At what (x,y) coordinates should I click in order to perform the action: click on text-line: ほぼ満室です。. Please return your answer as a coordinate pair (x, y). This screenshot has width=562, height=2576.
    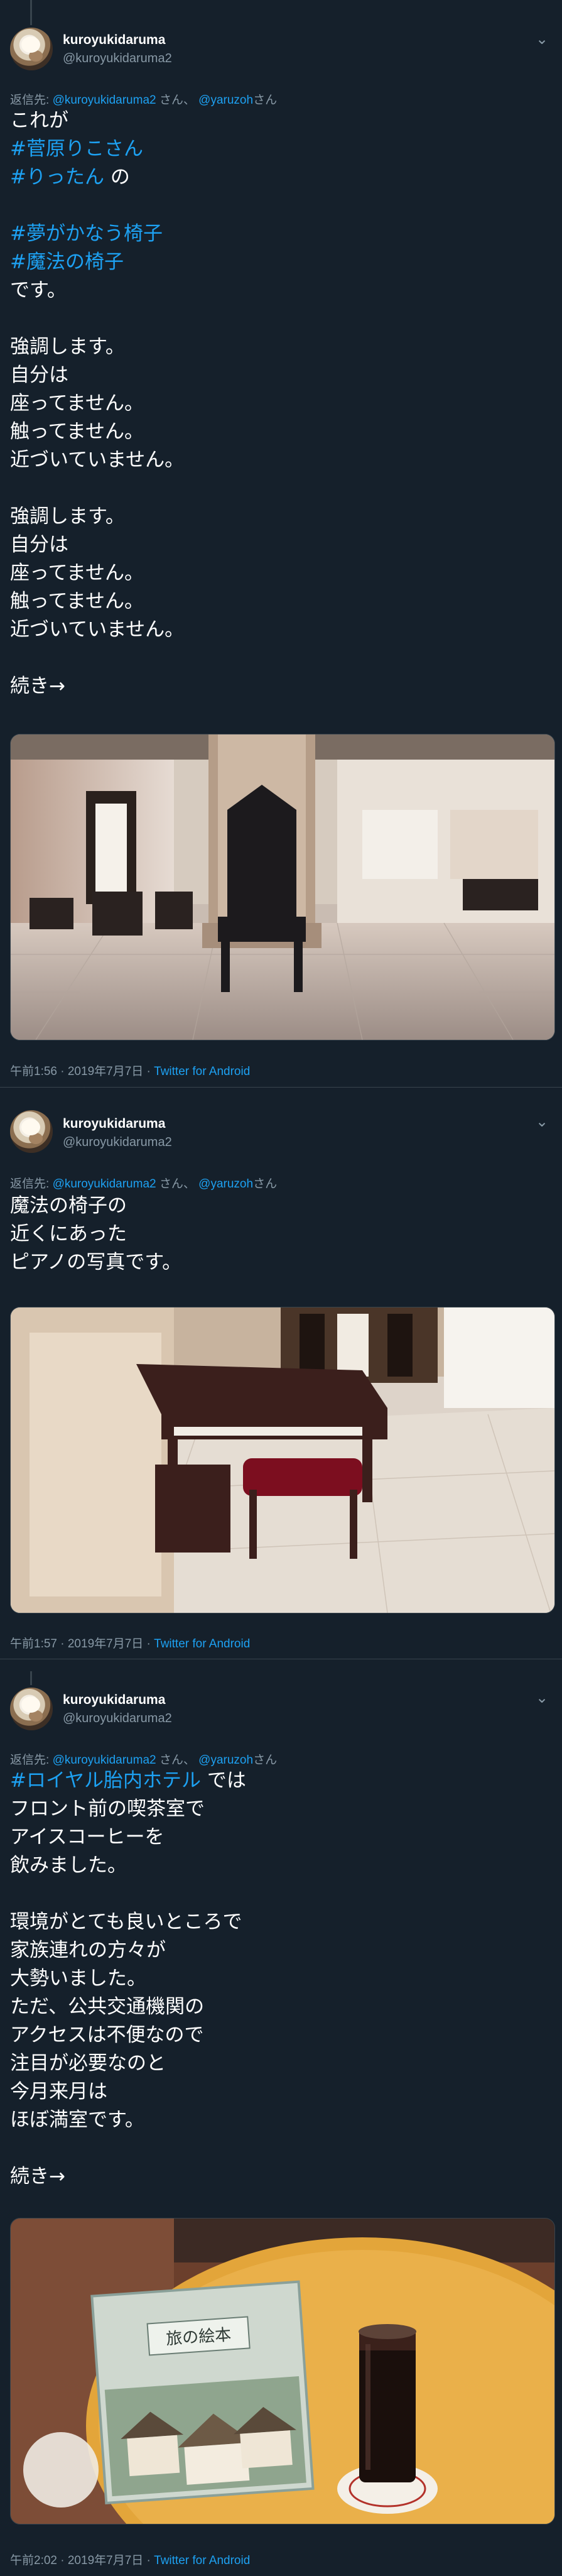
    Looking at the image, I should click on (280, 2120).